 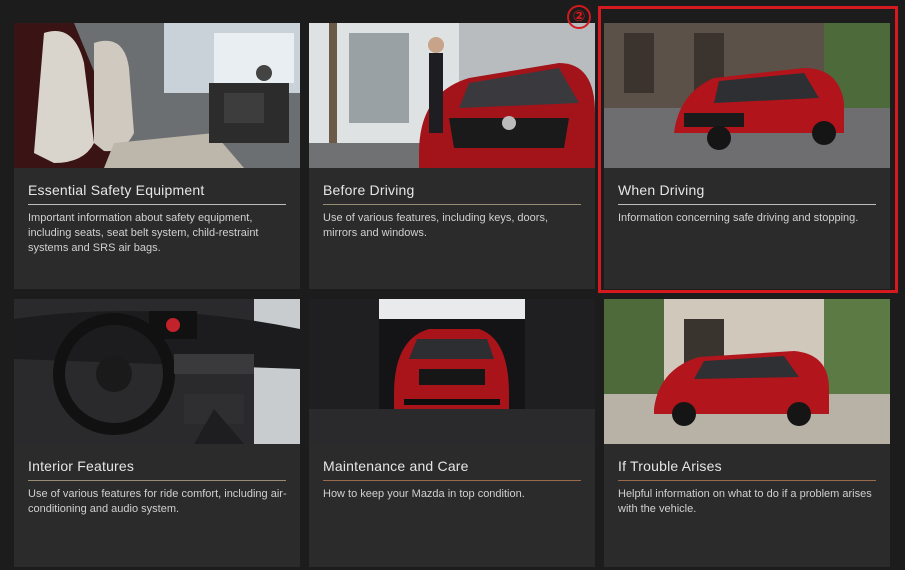 What do you see at coordinates (747, 95) in the screenshot?
I see `photo-car-on-street` at bounding box center [747, 95].